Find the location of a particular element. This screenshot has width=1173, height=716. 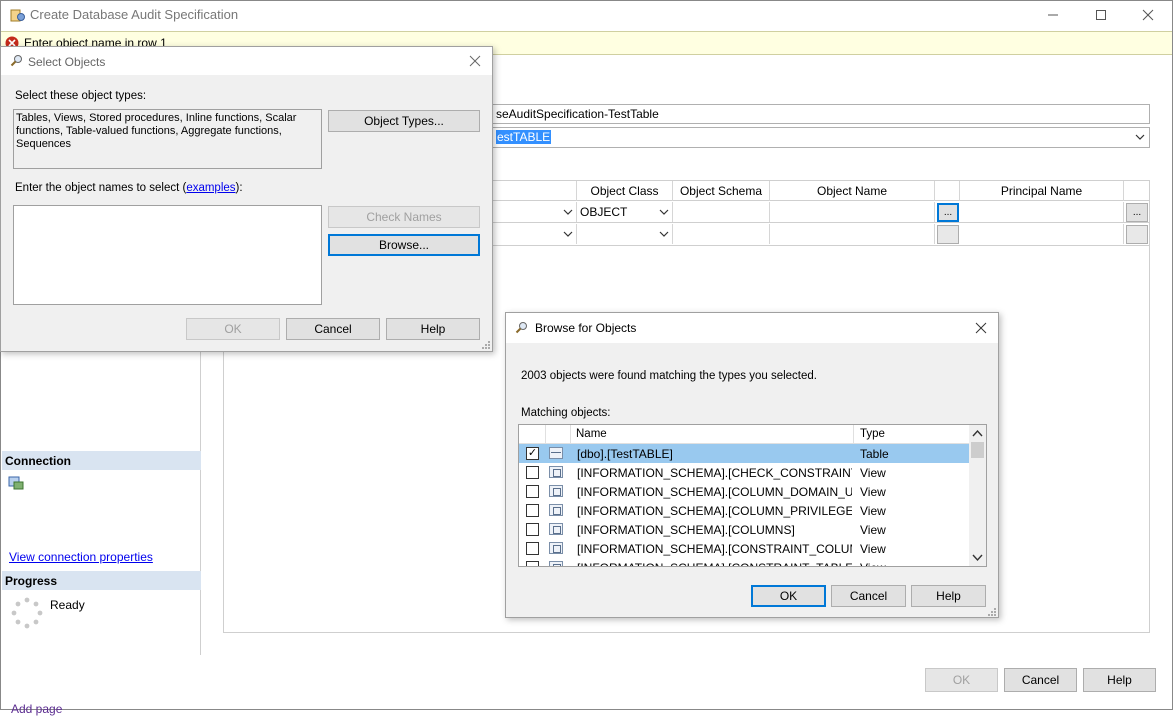

audit-dropdown-value: estTABLE is located at coordinates (524, 137).